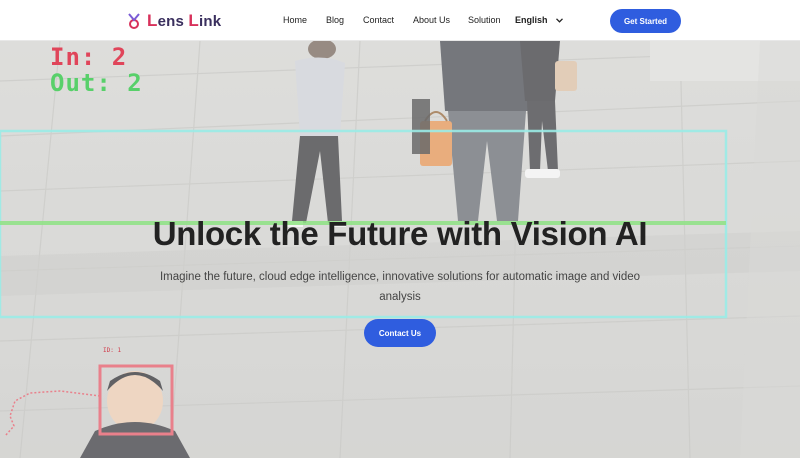 The height and width of the screenshot is (458, 800). I want to click on nav-link-contact: Contact, so click(378, 20).